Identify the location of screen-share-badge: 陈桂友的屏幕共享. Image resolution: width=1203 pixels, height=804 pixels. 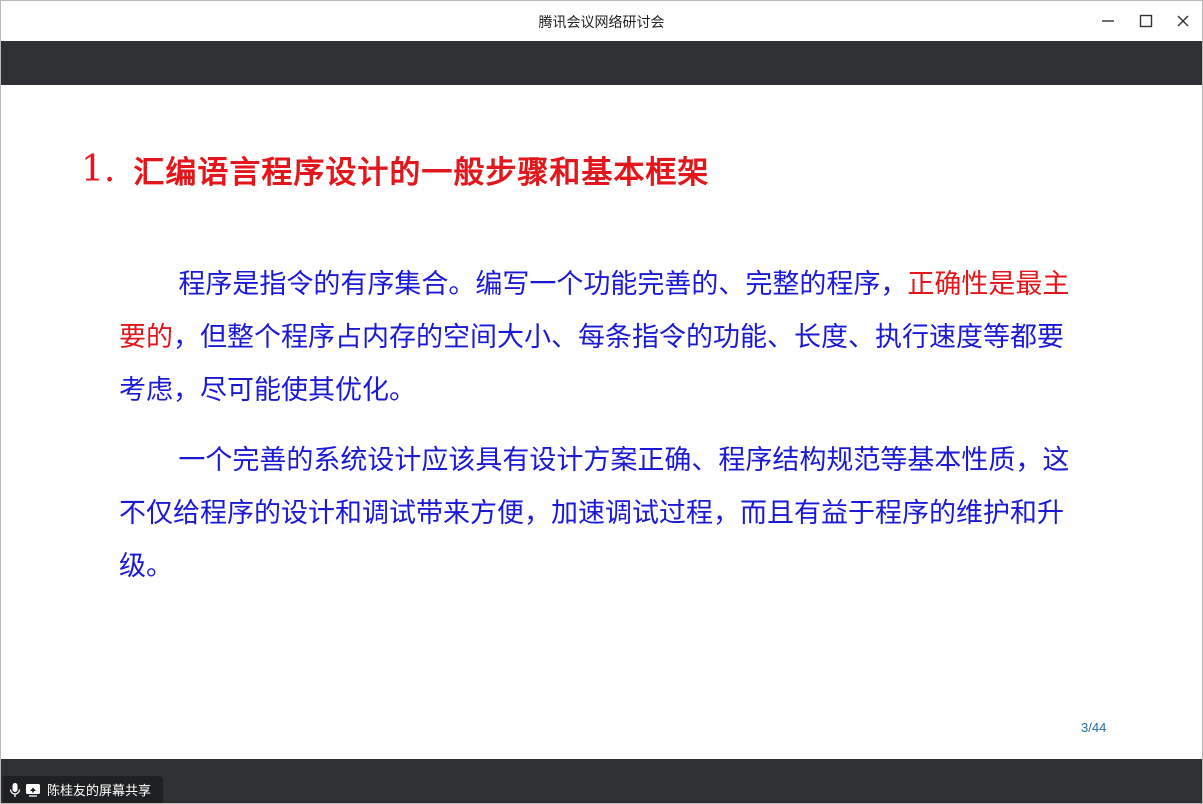
(83, 789).